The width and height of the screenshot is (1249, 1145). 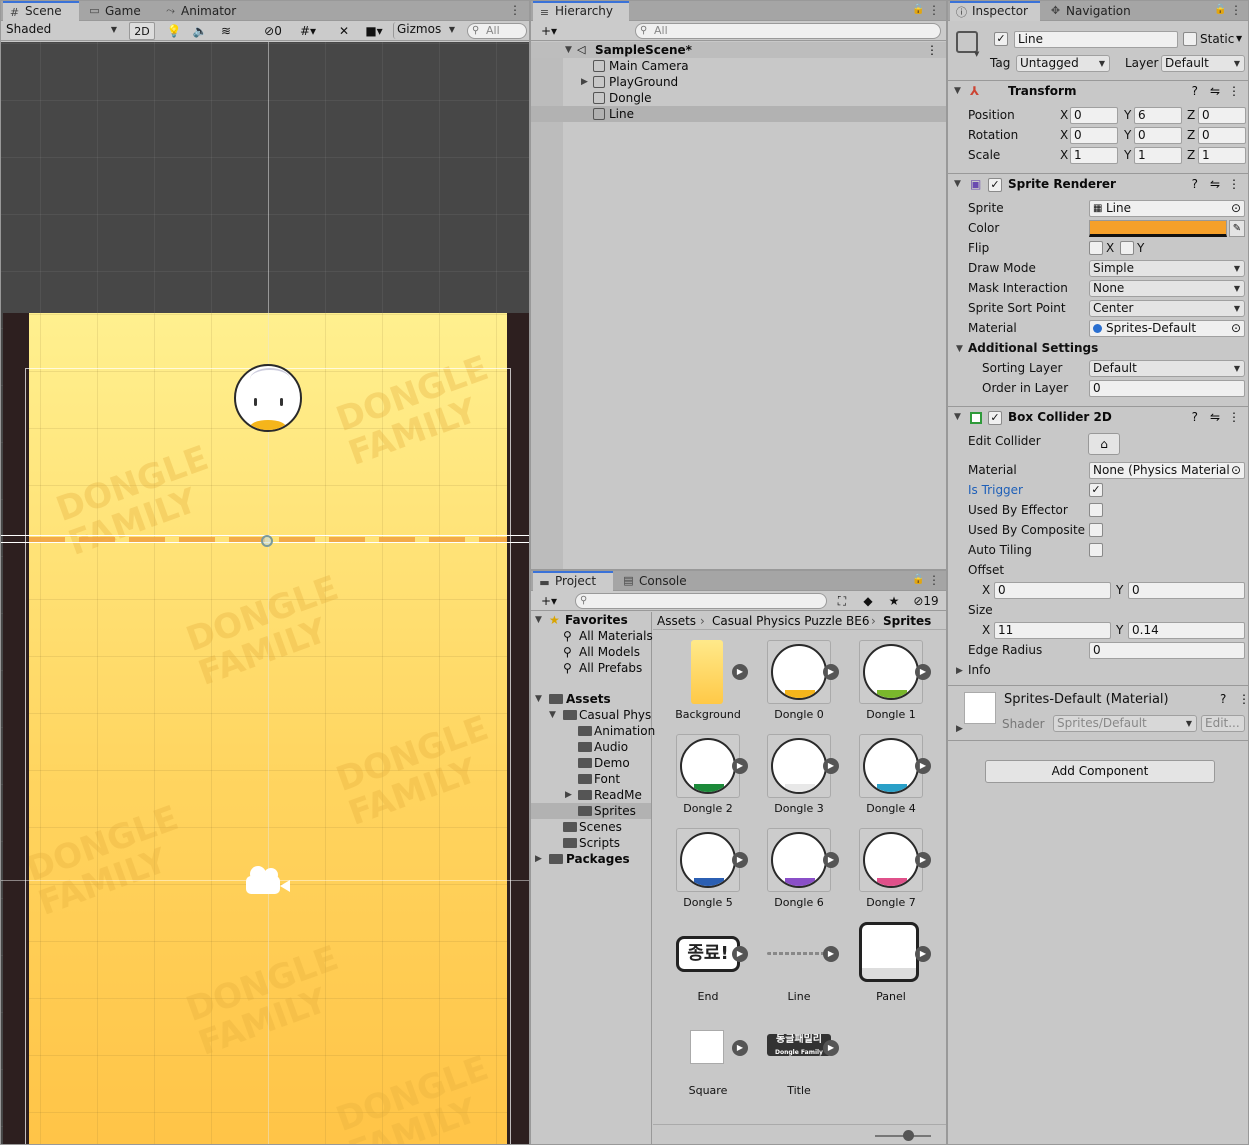 I want to click on folder-row: ▶ ReadMe, so click(x=591, y=795).